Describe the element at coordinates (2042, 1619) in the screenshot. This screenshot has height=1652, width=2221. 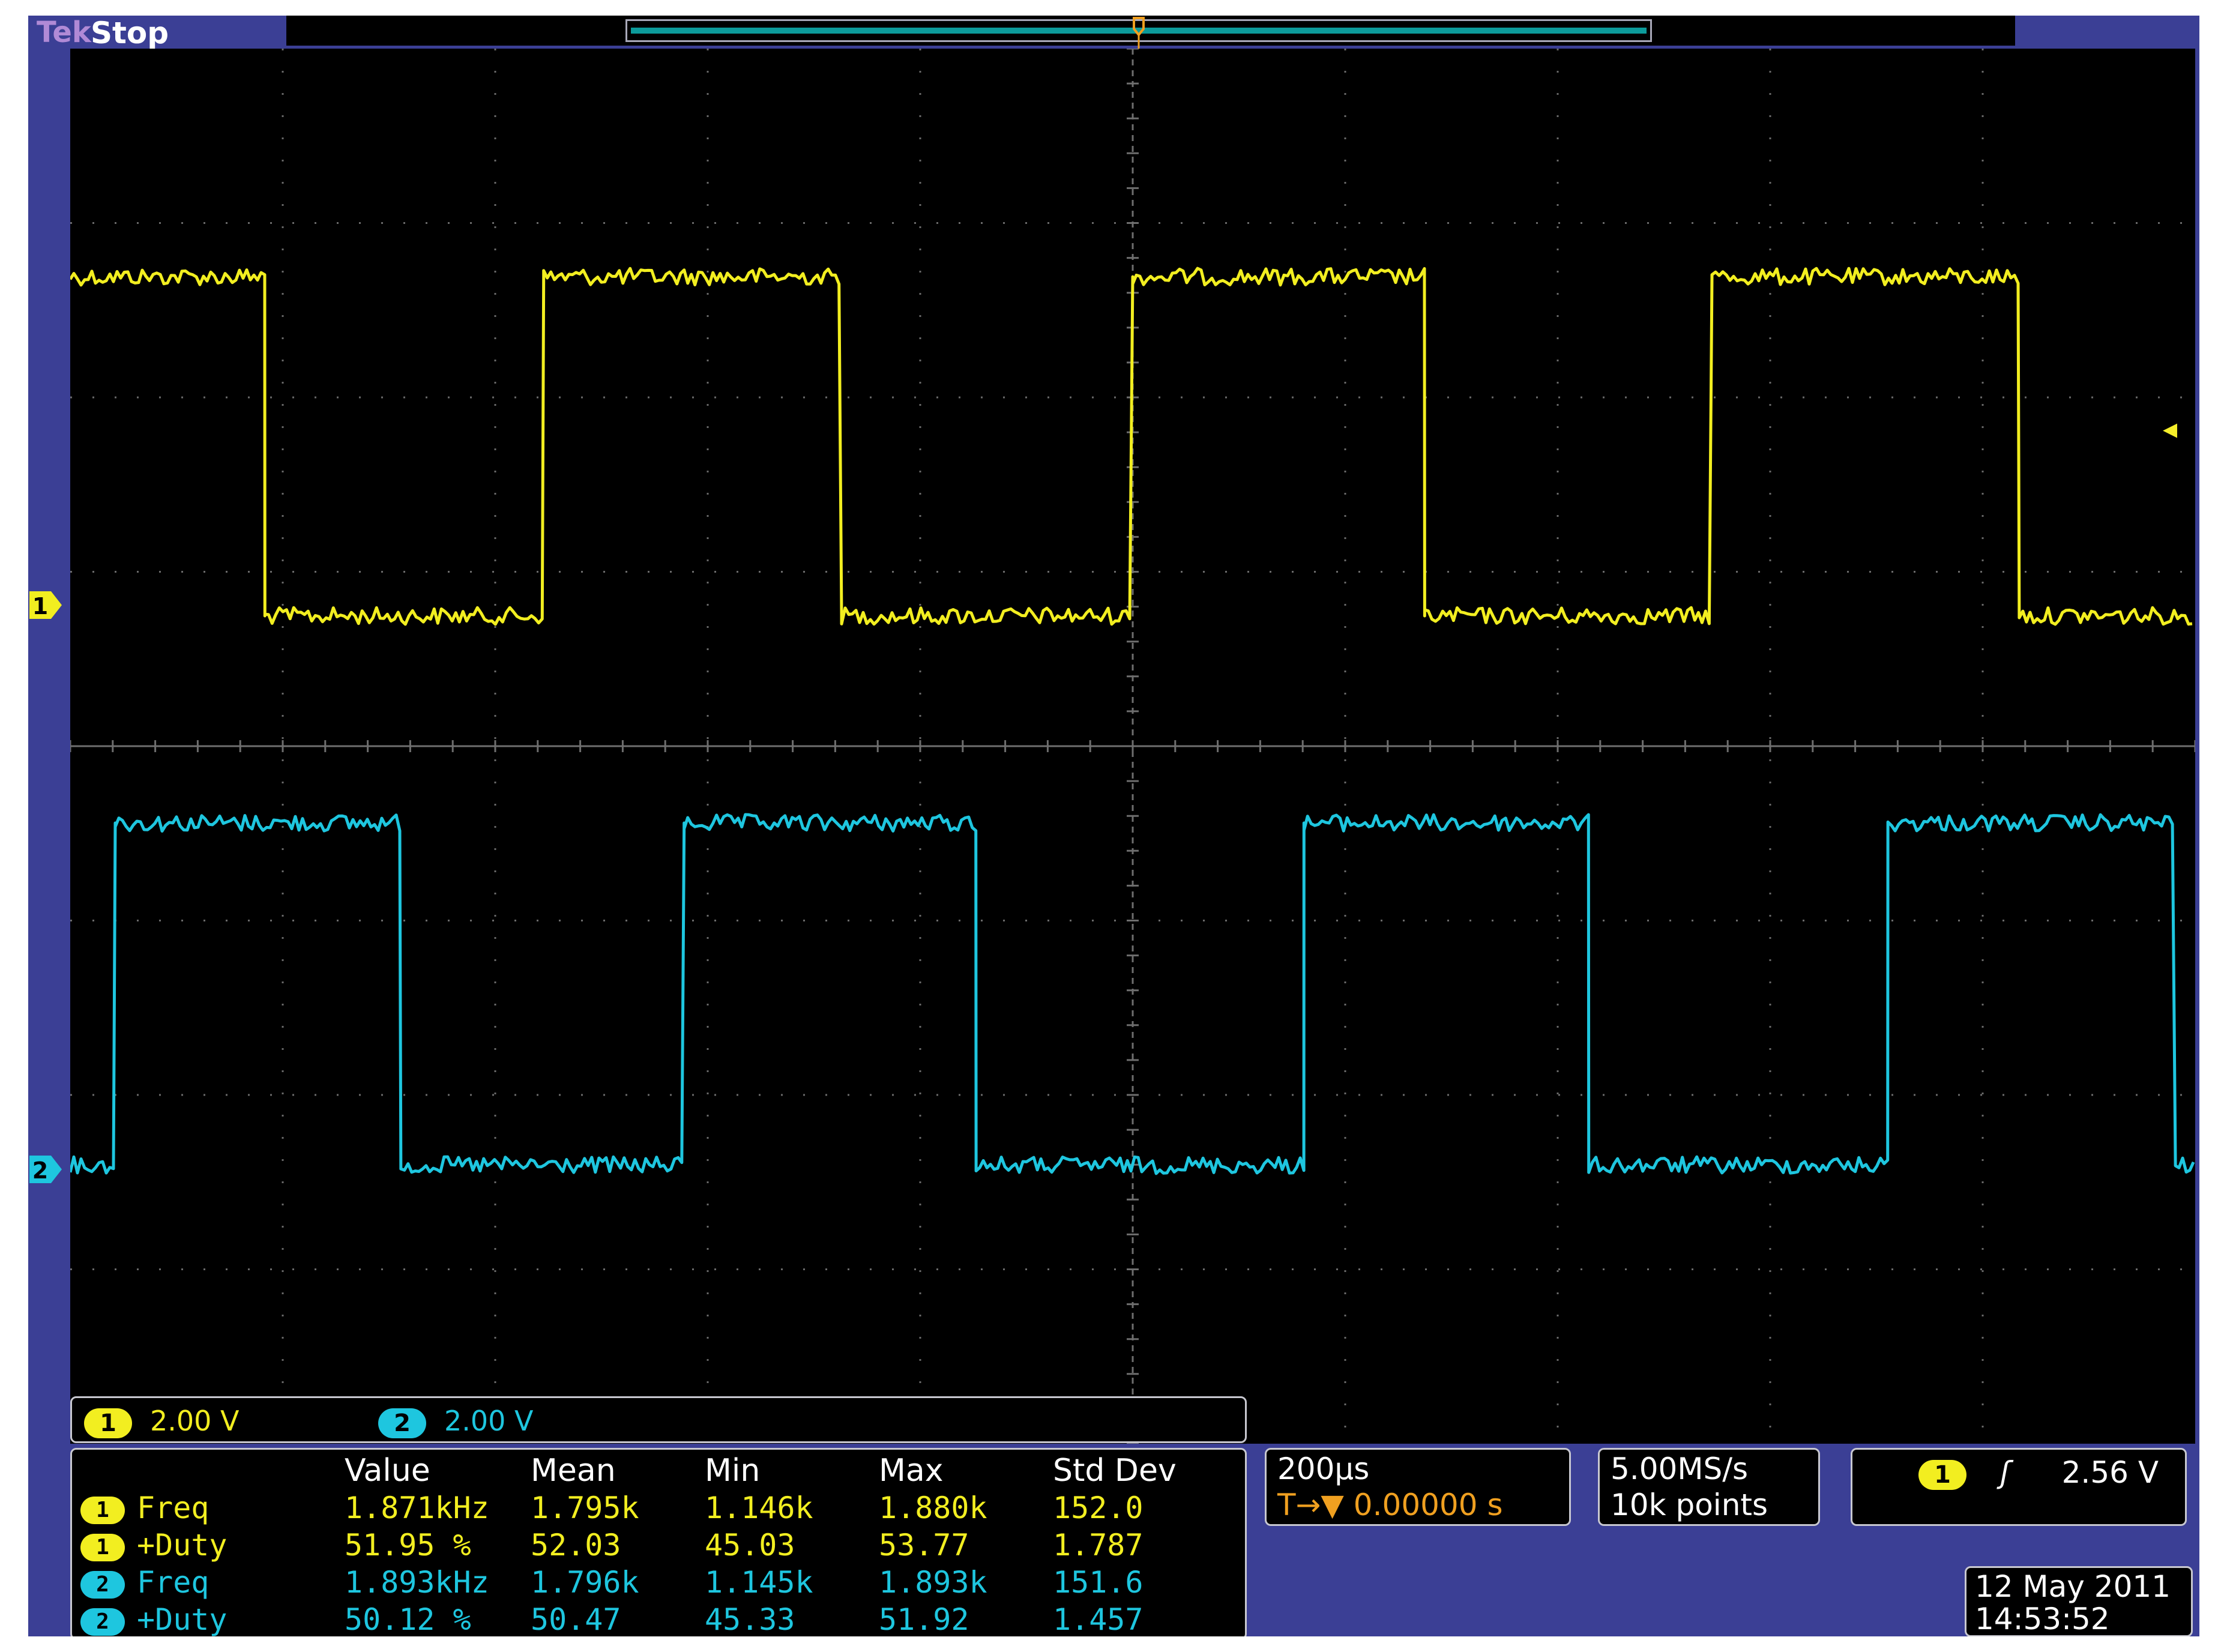
I see `time: 14:53:52` at that location.